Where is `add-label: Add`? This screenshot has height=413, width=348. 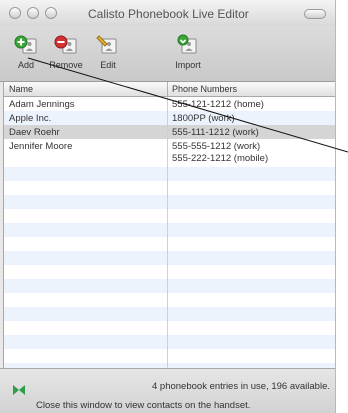
add-label: Add is located at coordinates (25, 65).